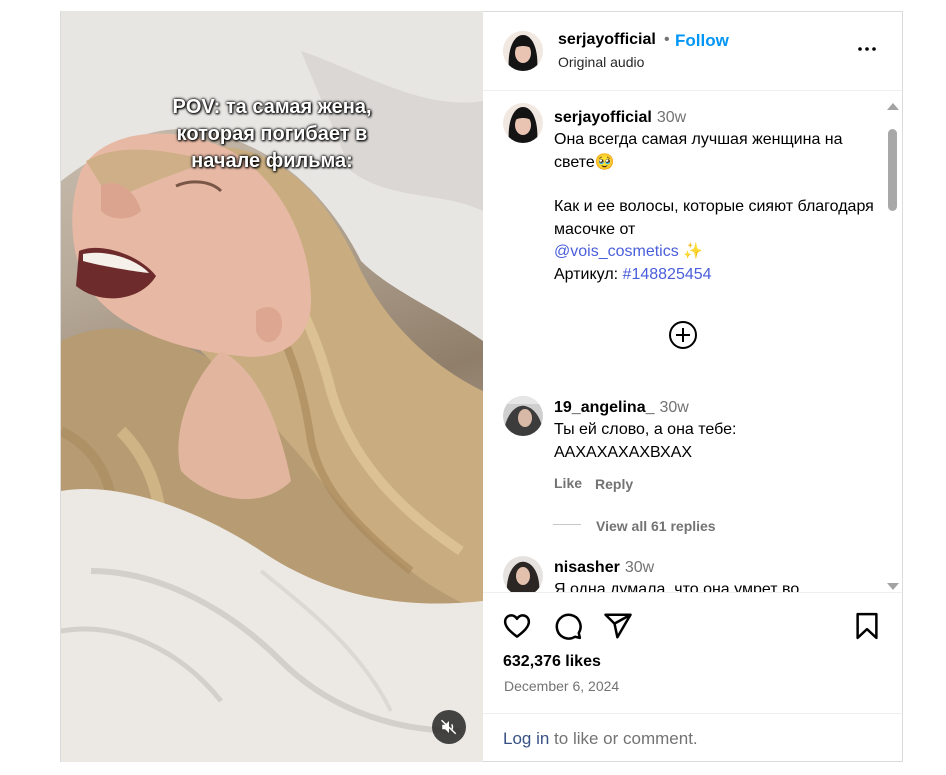 This screenshot has width=946, height=775. I want to click on comment-text: Ты ей слово, а она тебе:, so click(645, 429).